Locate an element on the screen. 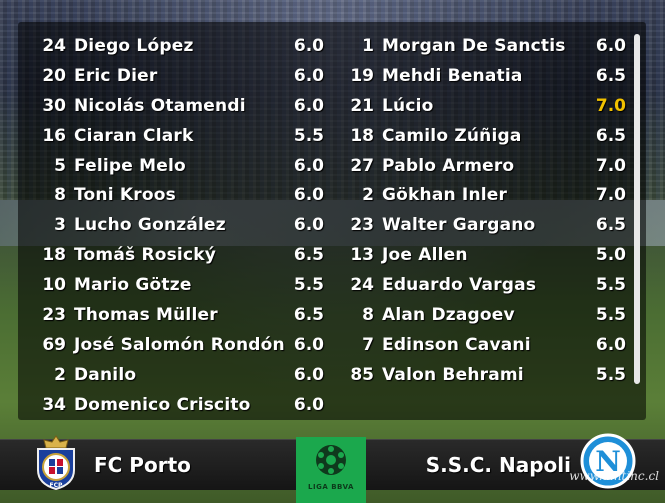 This screenshot has width=665, height=503. player-name: Mehdi Benatia is located at coordinates (452, 75).